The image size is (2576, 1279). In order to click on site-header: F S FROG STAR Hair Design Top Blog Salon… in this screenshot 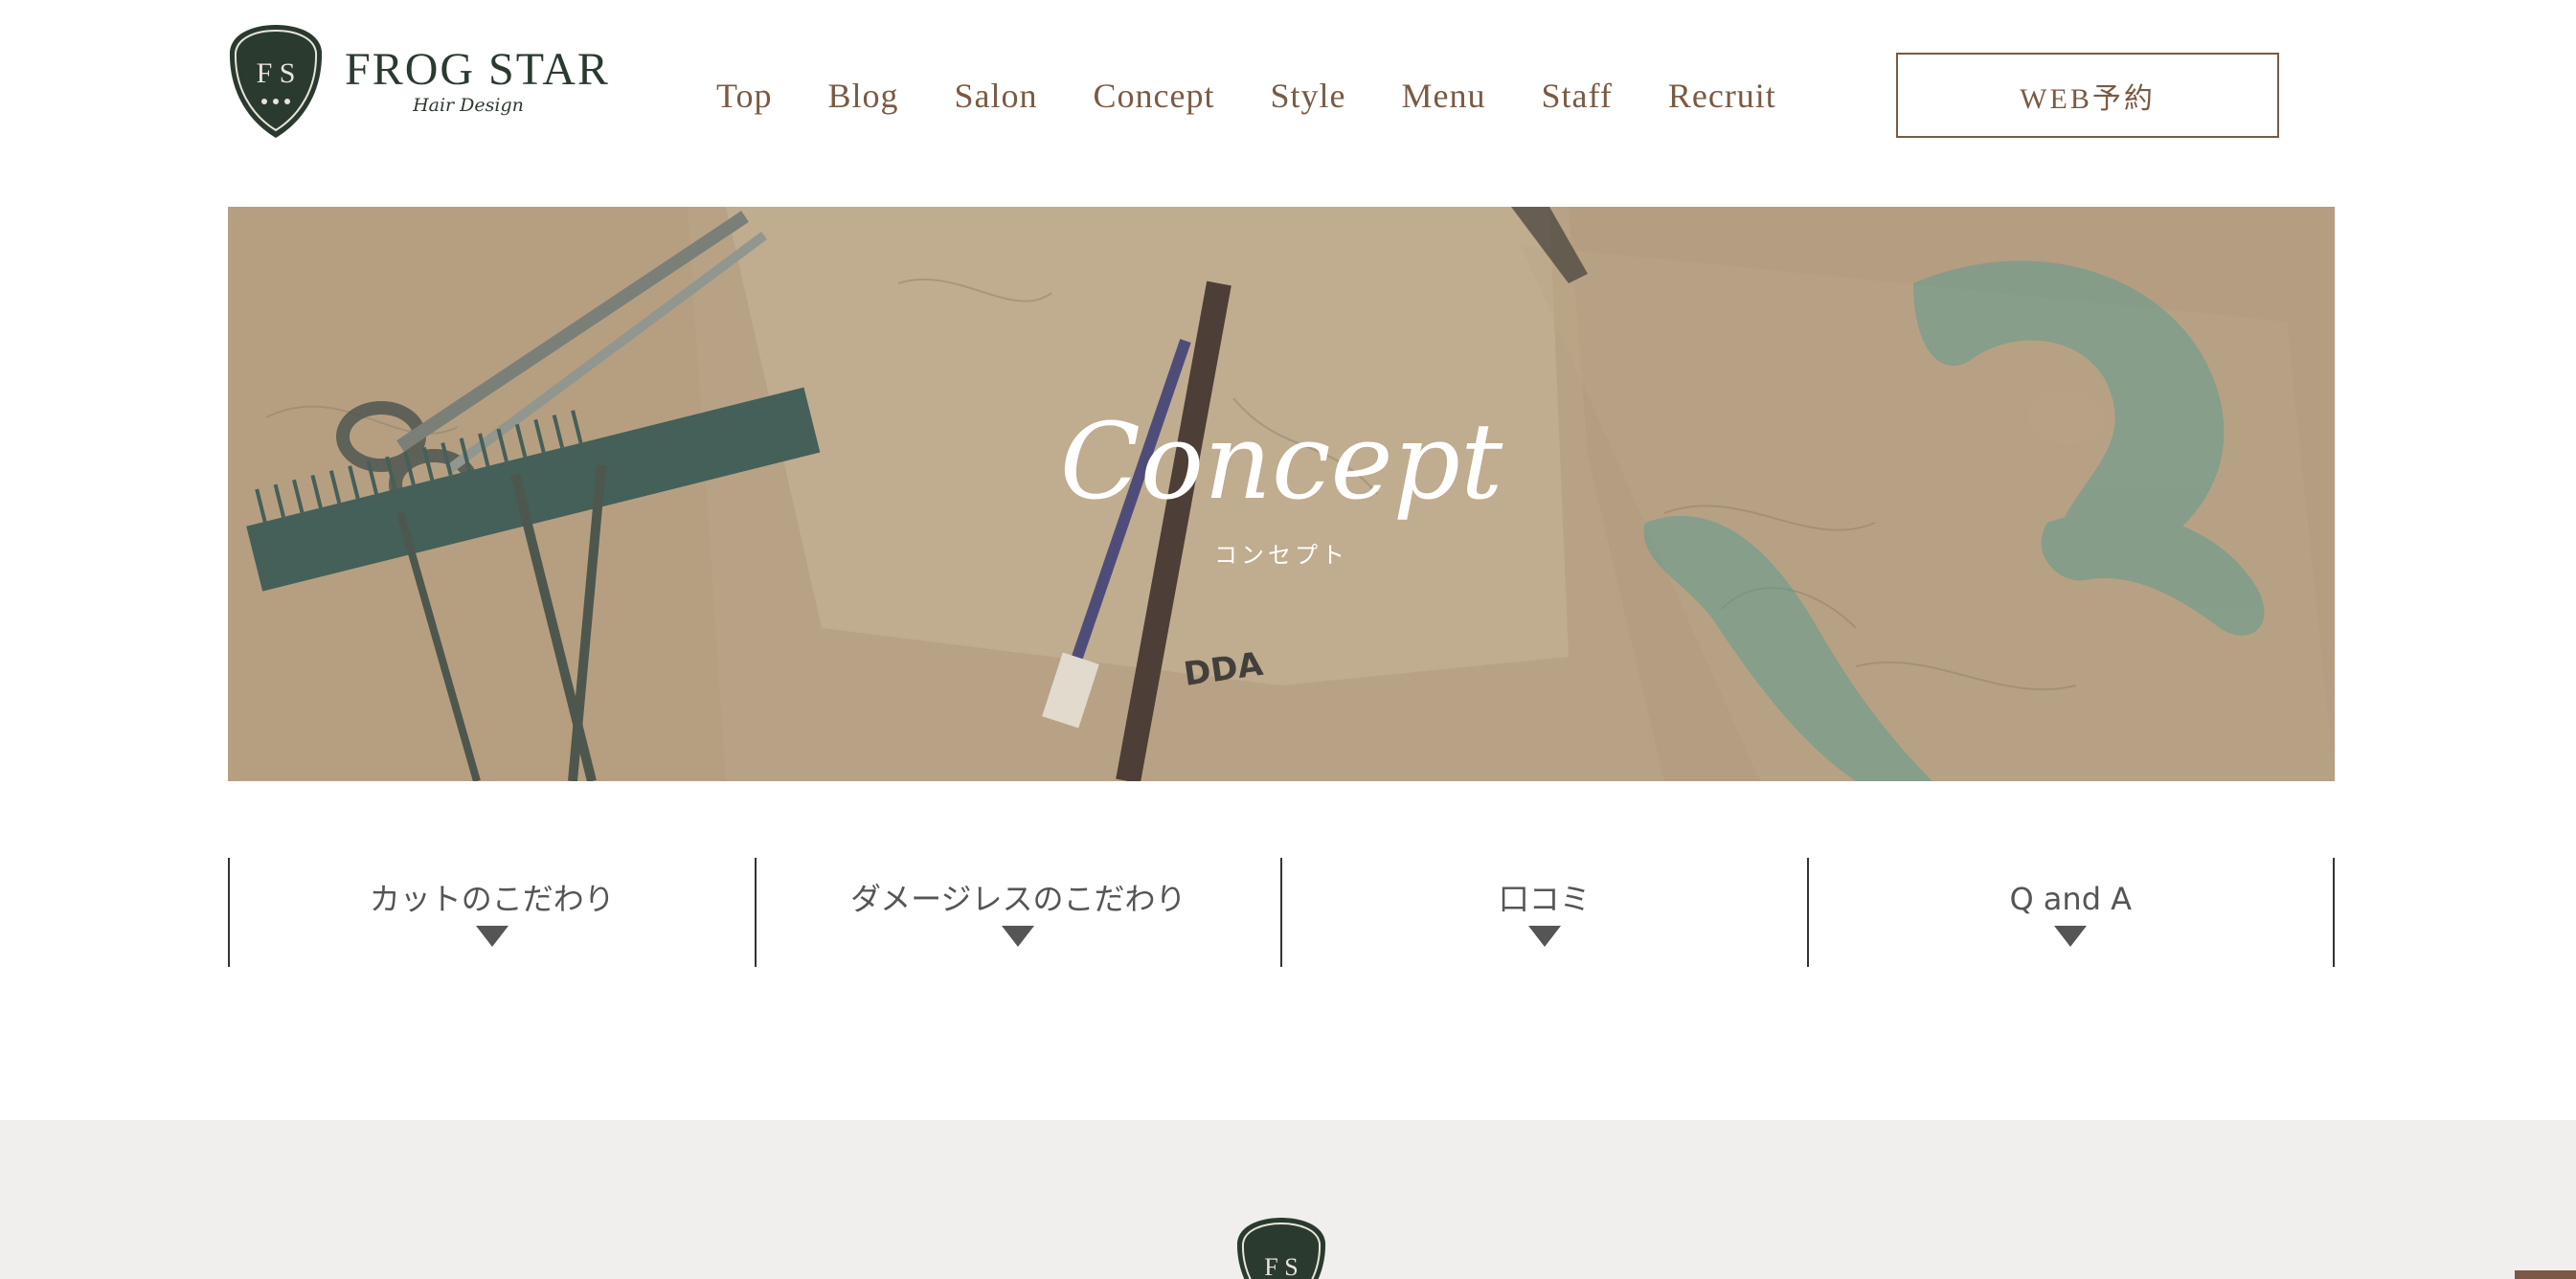, I will do `click(1288, 95)`.